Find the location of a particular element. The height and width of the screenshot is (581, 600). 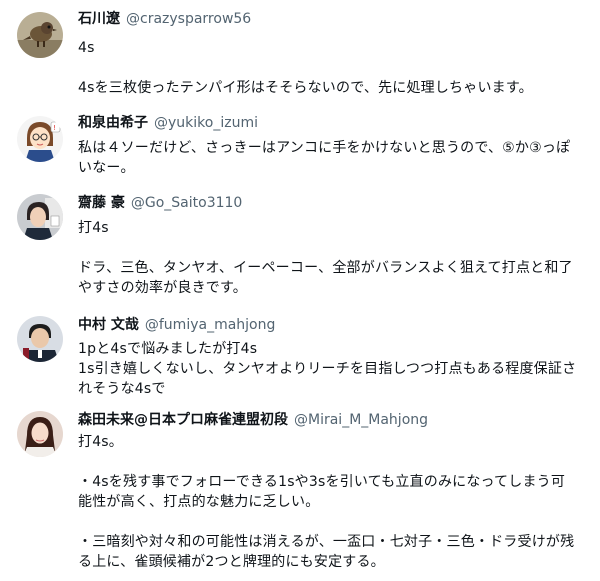

user-handle: @yukiko_izumi is located at coordinates (206, 123).